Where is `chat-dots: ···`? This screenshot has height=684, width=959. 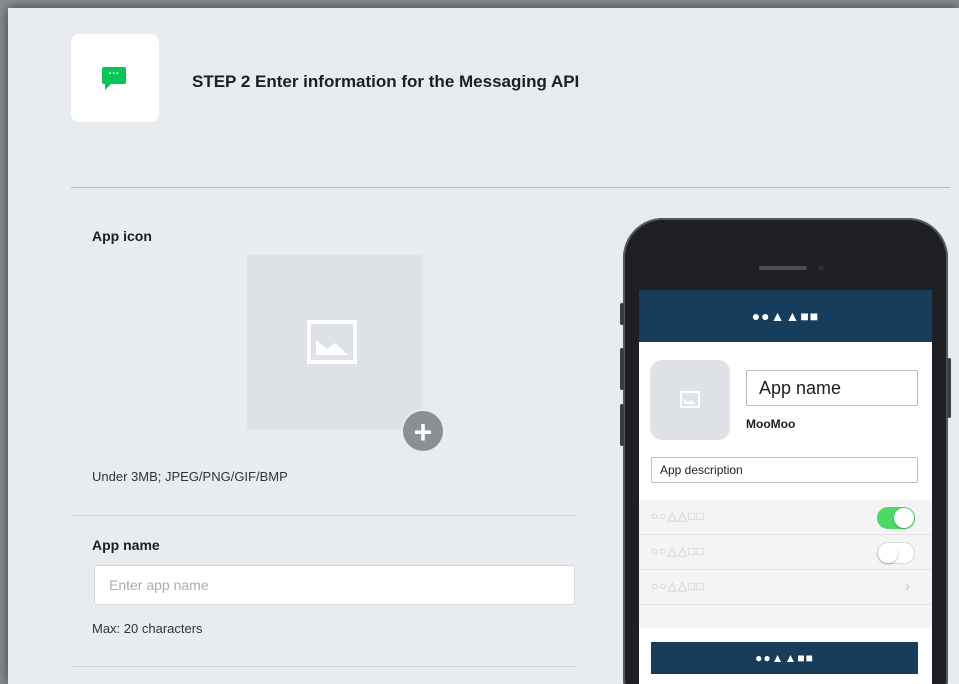
chat-dots: ··· is located at coordinates (114, 74).